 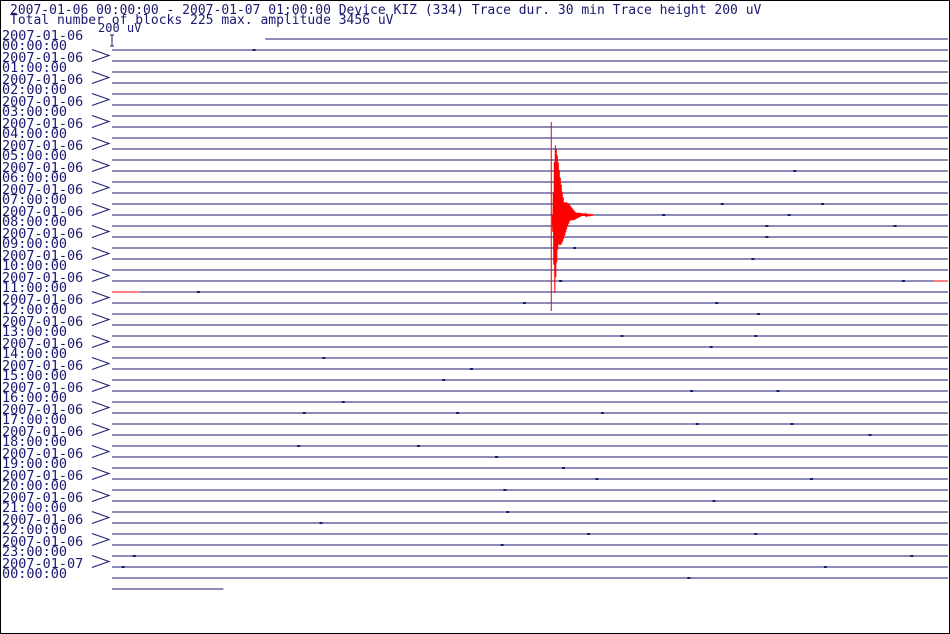 I want to click on event-waveform, so click(x=573, y=219).